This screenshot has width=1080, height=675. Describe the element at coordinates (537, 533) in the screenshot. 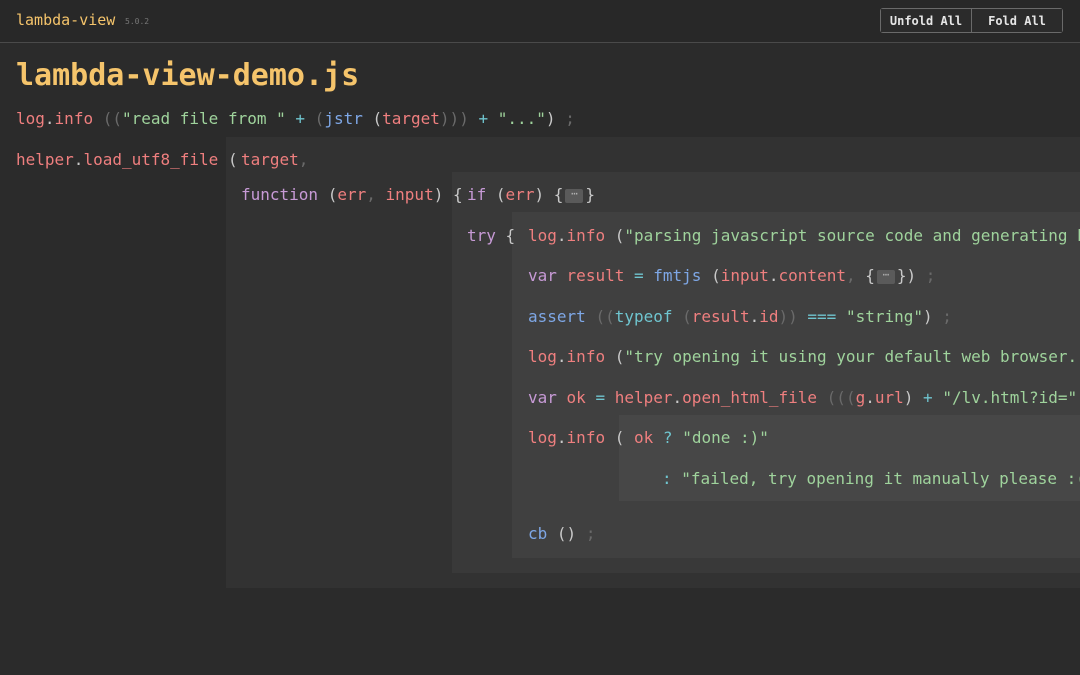

I see `token: cb` at that location.